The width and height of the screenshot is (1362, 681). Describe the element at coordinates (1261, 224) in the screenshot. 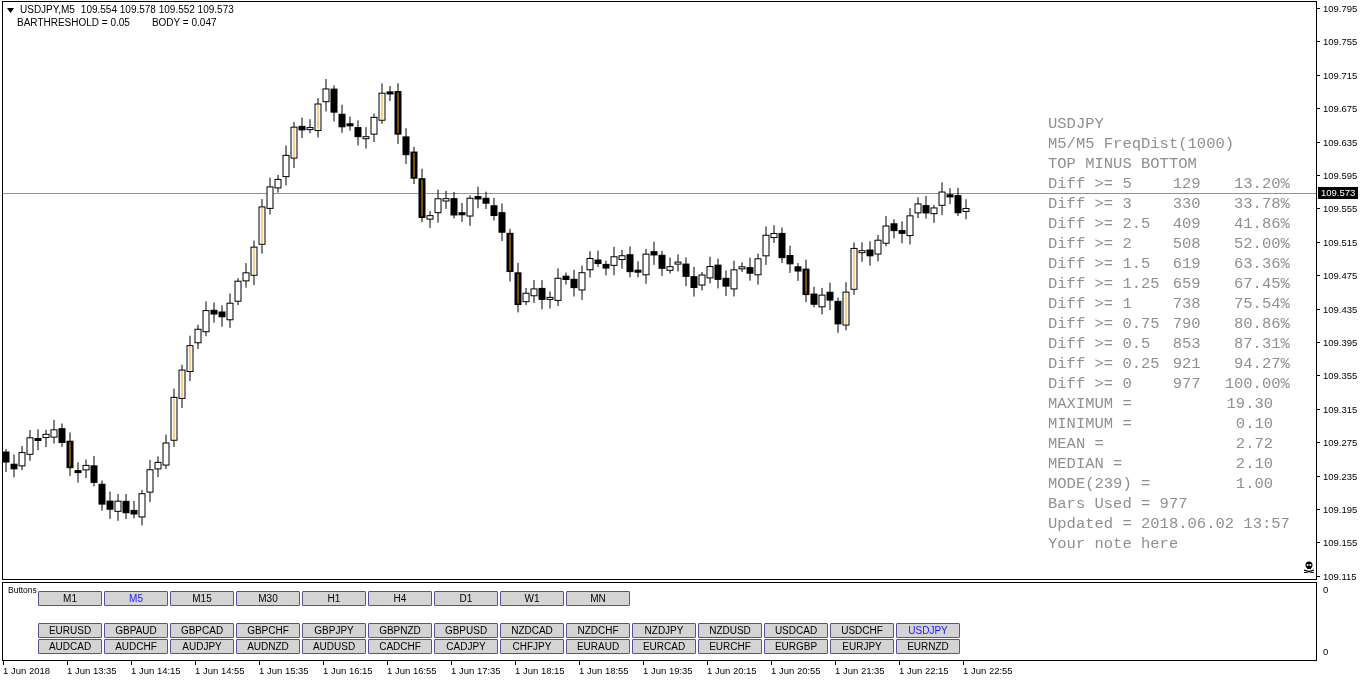

I see `diff-percent: 41.86%` at that location.